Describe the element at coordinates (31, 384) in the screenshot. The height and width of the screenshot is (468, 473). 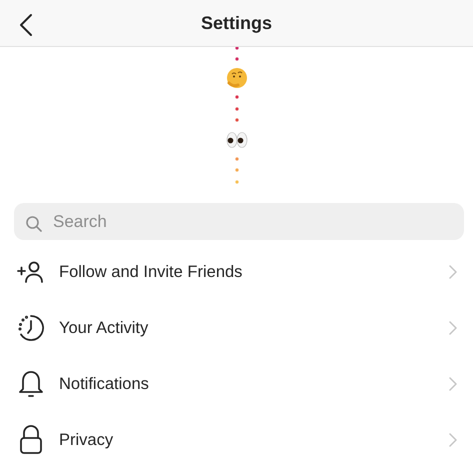
I see `bell-icon` at that location.